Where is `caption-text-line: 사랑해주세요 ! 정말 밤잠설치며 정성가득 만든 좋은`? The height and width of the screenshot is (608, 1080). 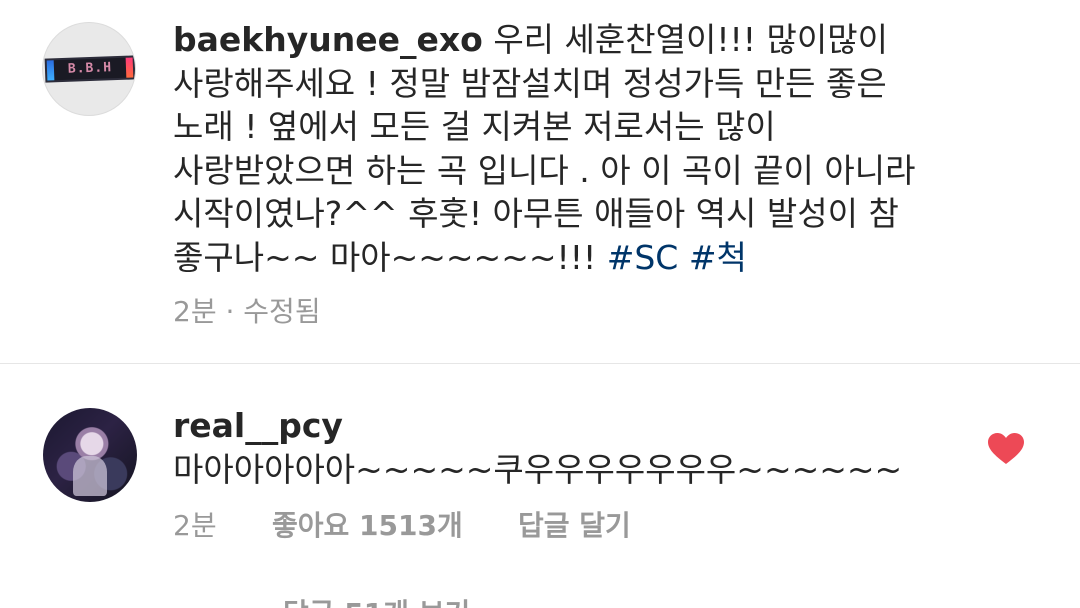 caption-text-line: 사랑해주세요 ! 정말 밤잠설치며 정성가득 만든 좋은 is located at coordinates (530, 83).